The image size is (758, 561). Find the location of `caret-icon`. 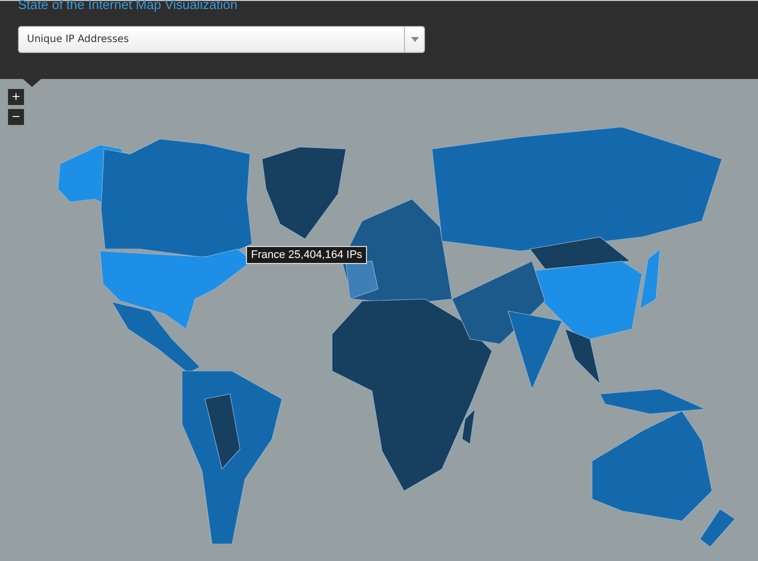

caret-icon is located at coordinates (414, 39).